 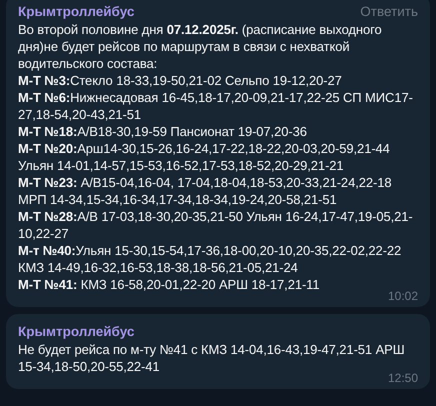 I want to click on message-text: М-Т №20:Арш14-30,15-26,16-24,17-22,18-22,20-03,20-59,21-44 Ульян 14-01,14-57,15-53,16-52,17-53,18-52,20-29,21-21, so click(x=204, y=157).